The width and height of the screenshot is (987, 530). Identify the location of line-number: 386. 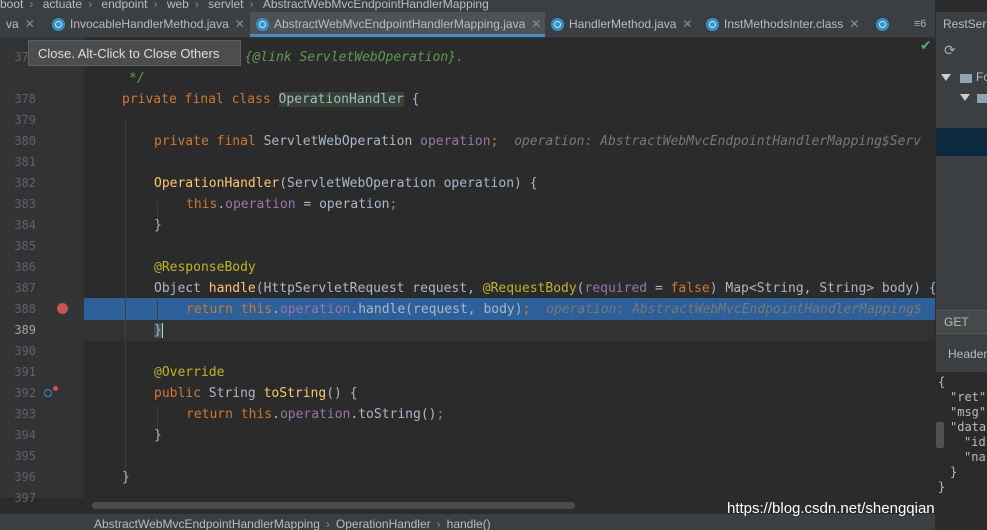
(25, 267).